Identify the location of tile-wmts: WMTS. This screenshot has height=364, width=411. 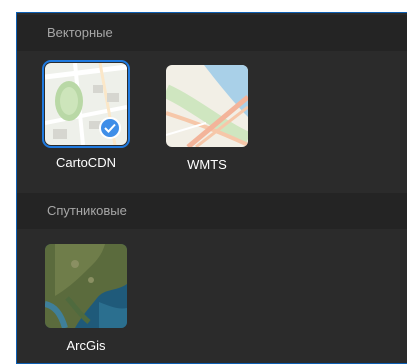
(210, 118).